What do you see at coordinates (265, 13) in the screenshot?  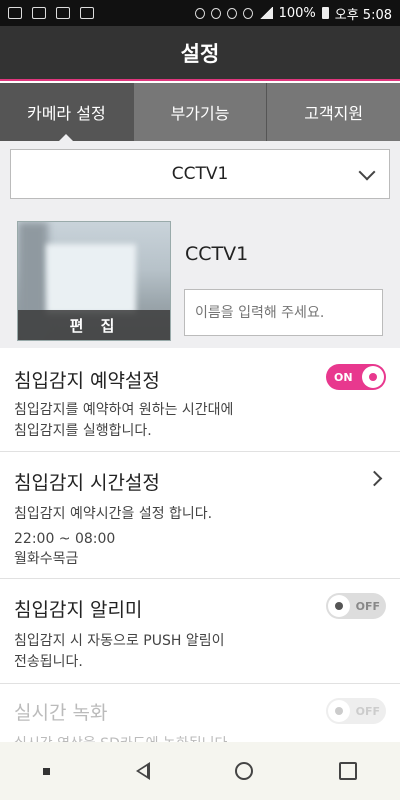 I see `signal-icon` at bounding box center [265, 13].